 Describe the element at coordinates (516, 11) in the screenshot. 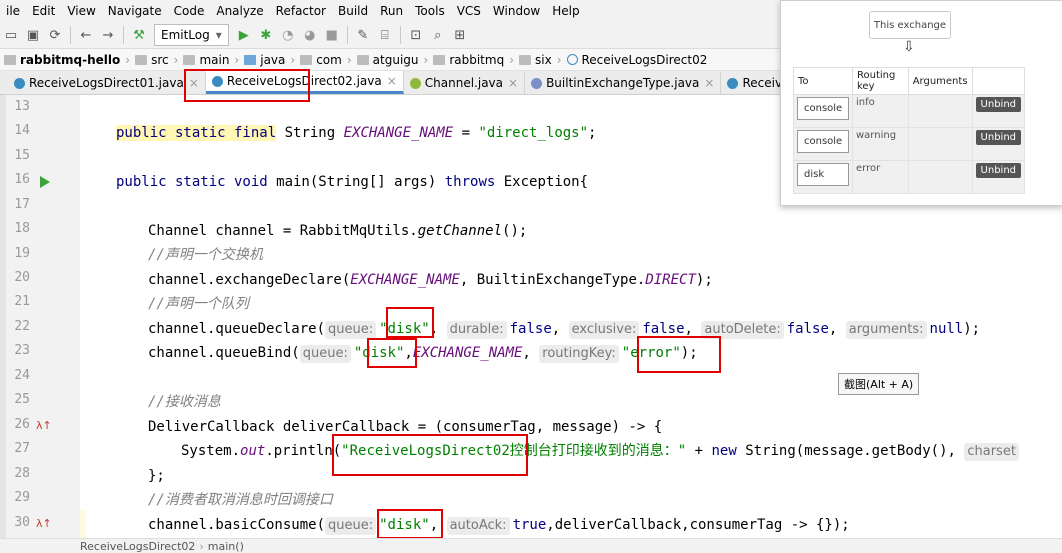

I see `menu-window: Window` at that location.